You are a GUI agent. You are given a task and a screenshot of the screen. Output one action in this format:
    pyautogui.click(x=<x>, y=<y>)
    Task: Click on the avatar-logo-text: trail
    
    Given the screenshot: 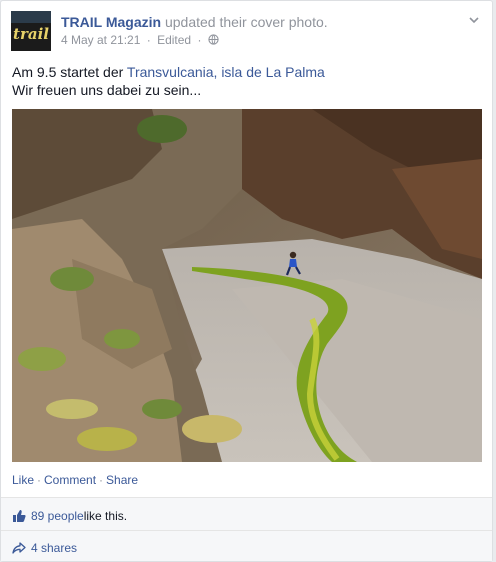 What is the action you would take?
    pyautogui.click(x=31, y=34)
    